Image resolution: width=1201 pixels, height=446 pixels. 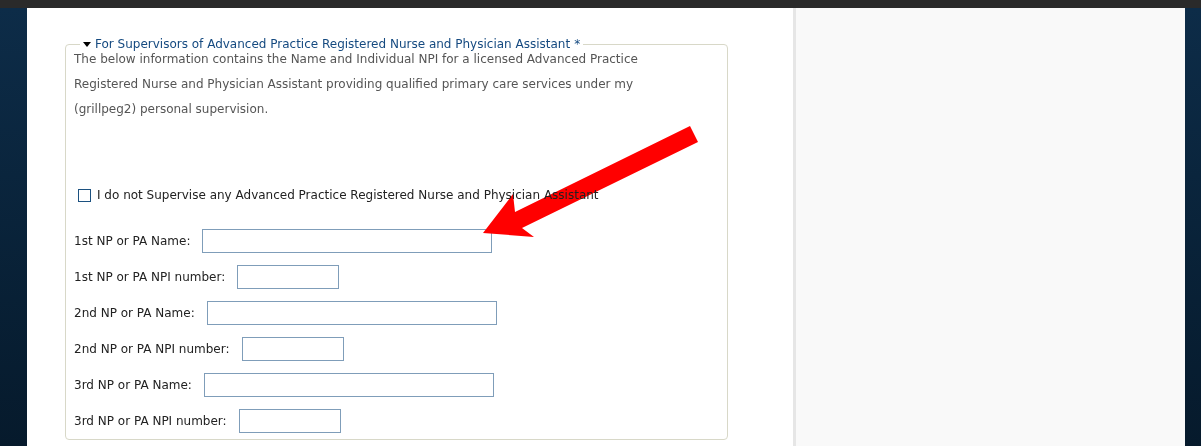 What do you see at coordinates (84, 195) in the screenshot?
I see `opt-out-checkbox` at bounding box center [84, 195].